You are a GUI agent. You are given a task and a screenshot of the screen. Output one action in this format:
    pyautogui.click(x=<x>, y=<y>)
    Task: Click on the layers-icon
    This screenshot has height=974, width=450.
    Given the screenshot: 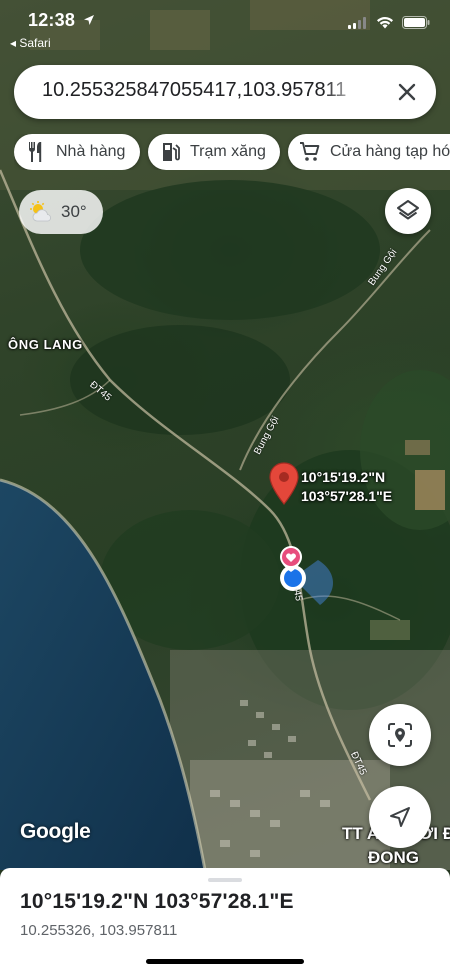 What is the action you would take?
    pyautogui.click(x=408, y=210)
    